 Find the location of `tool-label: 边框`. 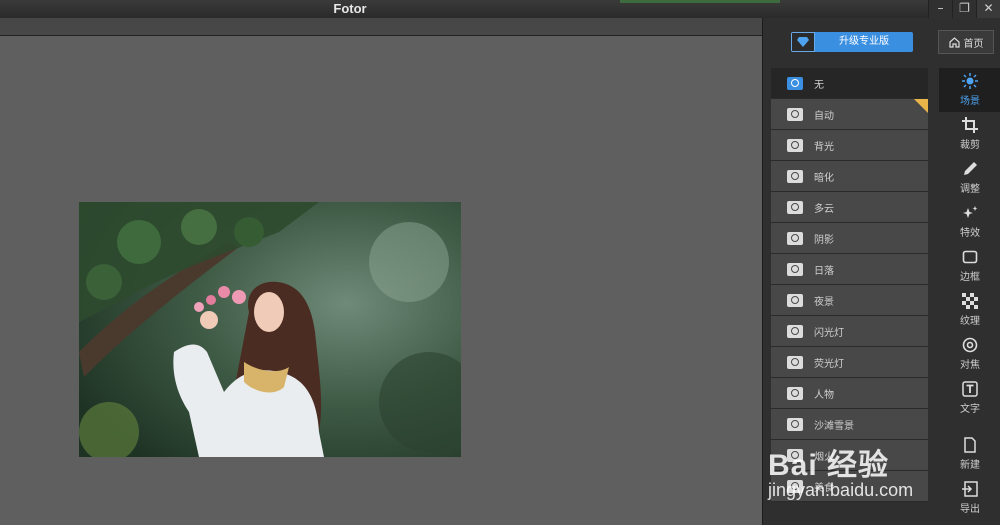

tool-label: 边框 is located at coordinates (970, 277).